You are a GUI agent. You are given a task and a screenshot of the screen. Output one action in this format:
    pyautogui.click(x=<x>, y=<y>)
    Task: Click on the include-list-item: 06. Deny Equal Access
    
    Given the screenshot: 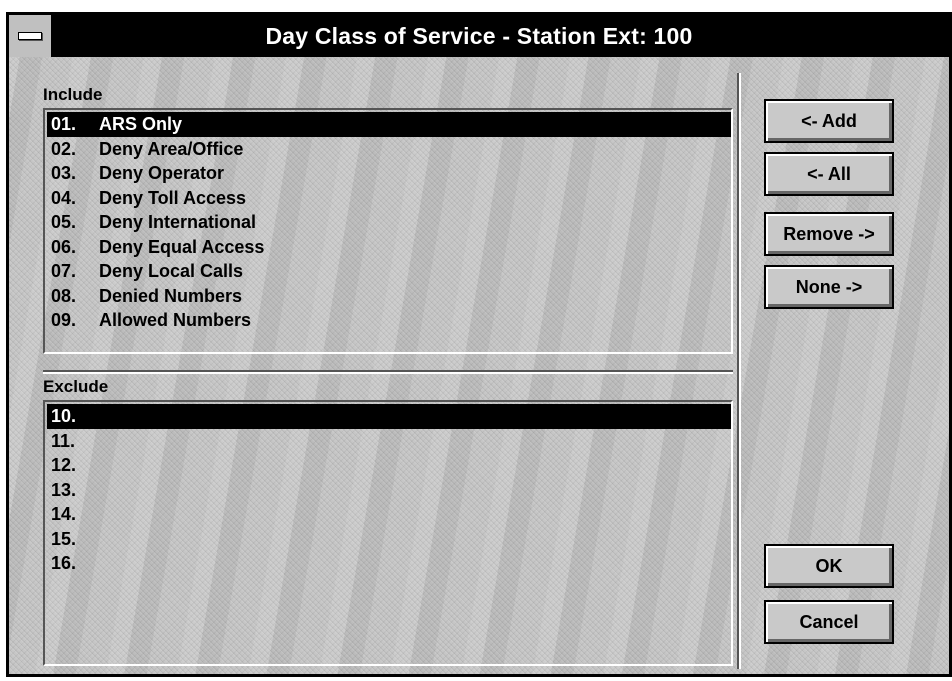 What is the action you would take?
    pyautogui.click(x=389, y=247)
    